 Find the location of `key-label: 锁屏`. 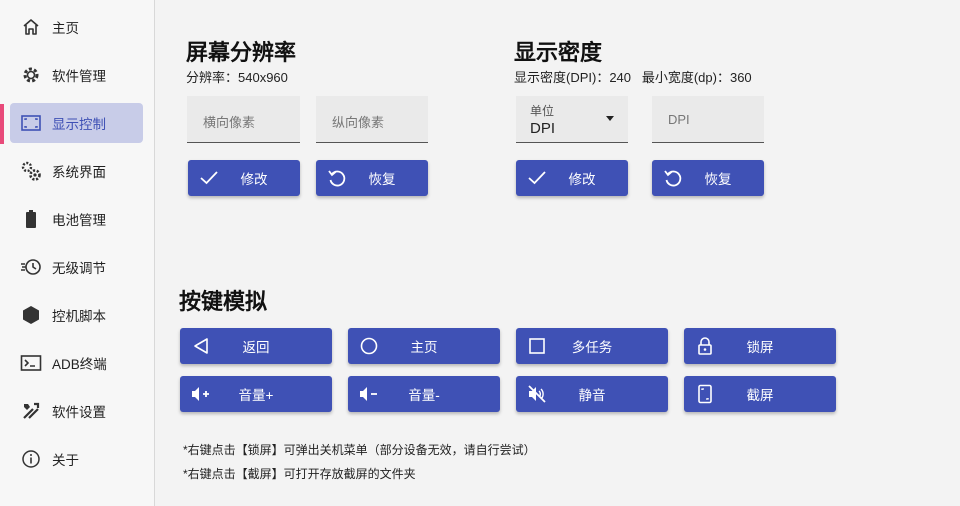

key-label: 锁屏 is located at coordinates (760, 347).